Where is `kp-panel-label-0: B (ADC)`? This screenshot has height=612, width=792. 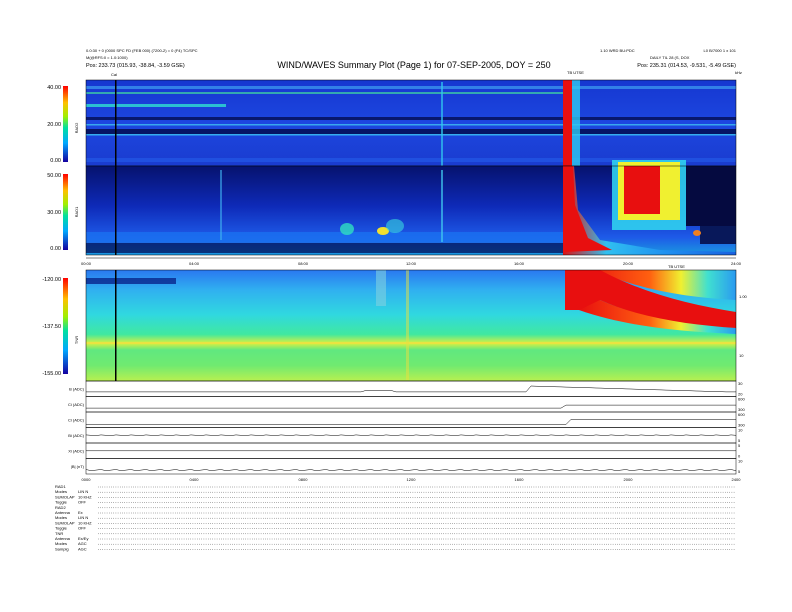 kp-panel-label-0: B (ADC) is located at coordinates (77, 388).